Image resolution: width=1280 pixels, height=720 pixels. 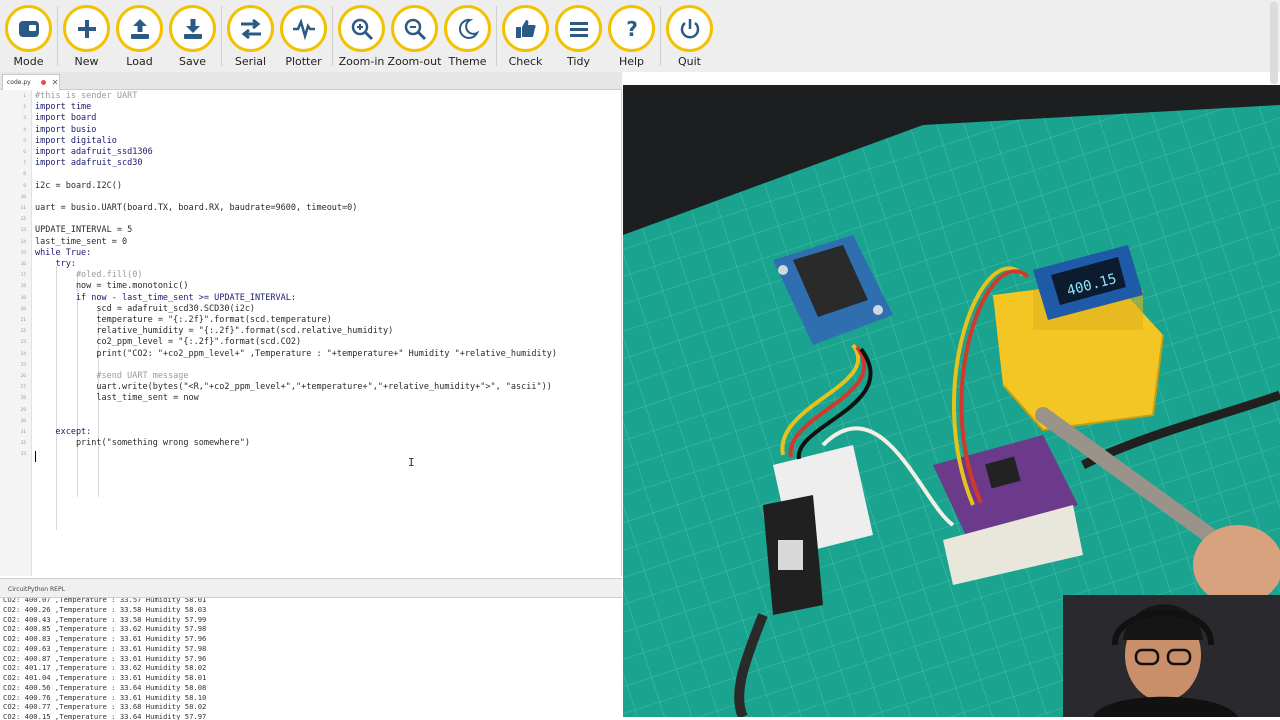 What do you see at coordinates (86, 28) in the screenshot?
I see `plus-icon` at bounding box center [86, 28].